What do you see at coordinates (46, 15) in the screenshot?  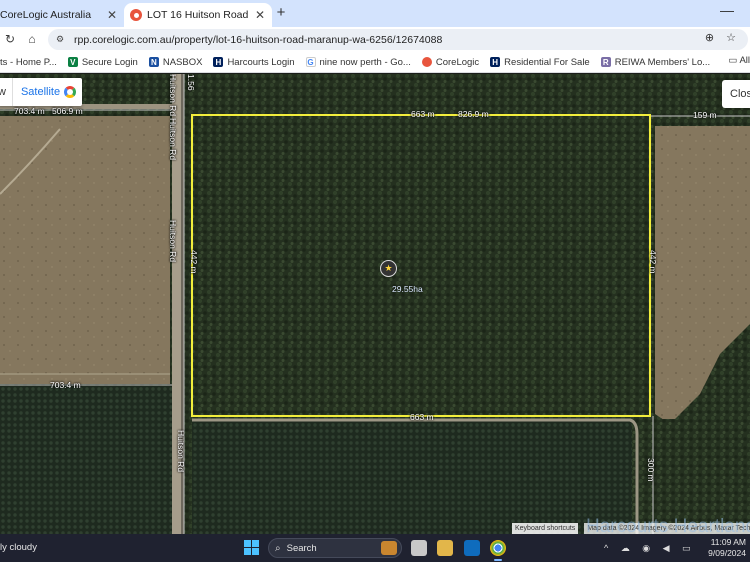 I see `tab-label: CoreLogic Australia` at bounding box center [46, 15].